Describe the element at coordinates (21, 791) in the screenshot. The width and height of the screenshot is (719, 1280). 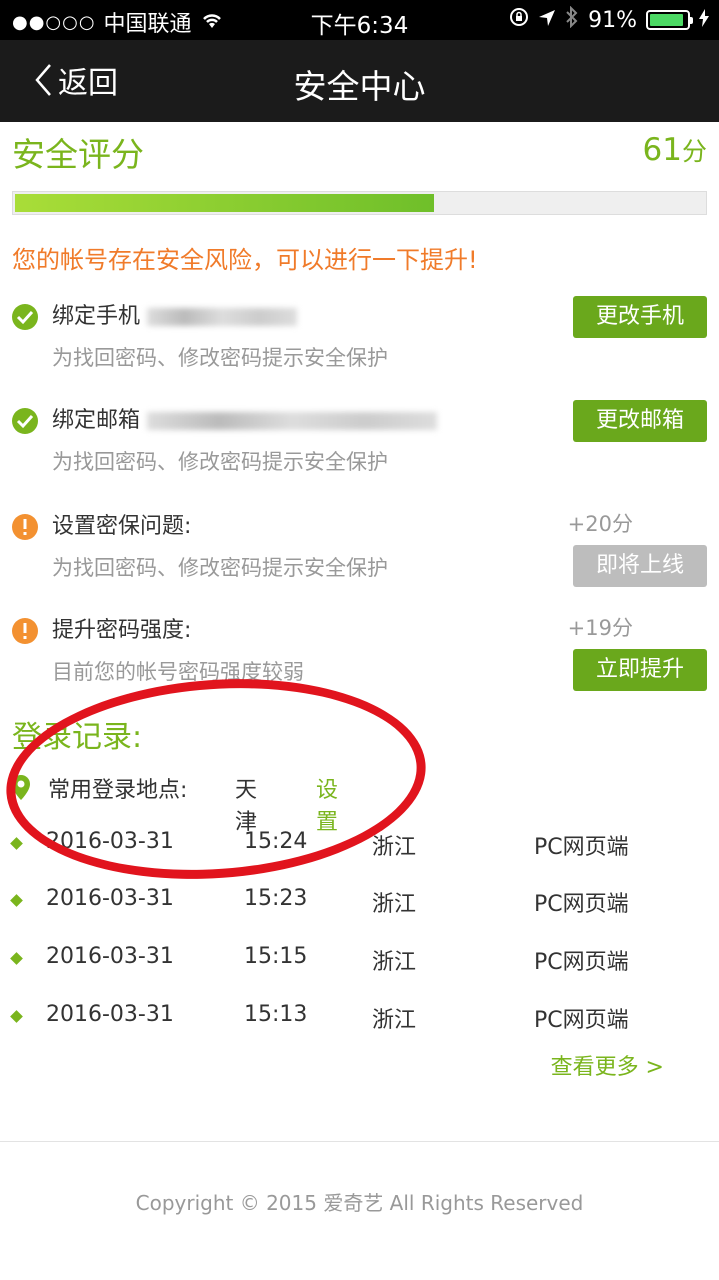
I see `location-pin-icon` at that location.